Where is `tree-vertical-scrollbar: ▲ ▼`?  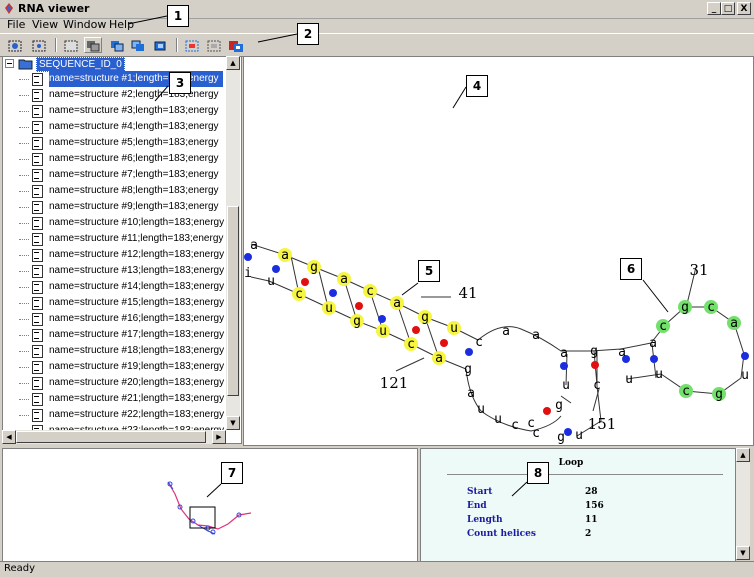
tree-vertical-scrollbar: ▲ ▼ is located at coordinates (233, 243).